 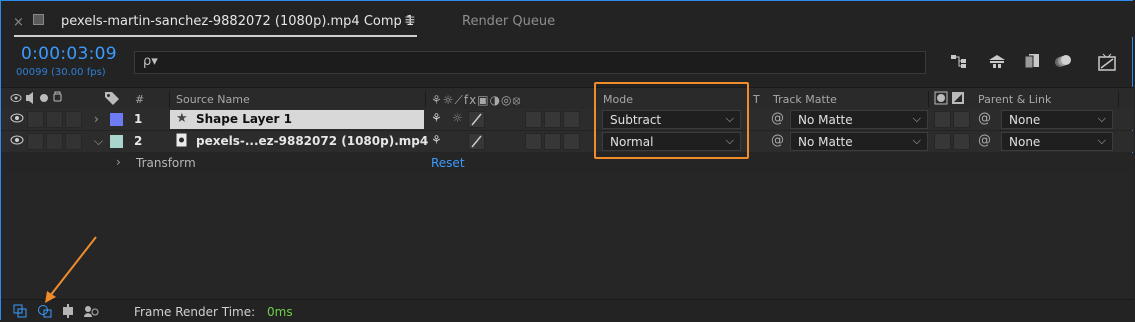 What do you see at coordinates (18, 22) in the screenshot?
I see `close-tab-icon: ×` at bounding box center [18, 22].